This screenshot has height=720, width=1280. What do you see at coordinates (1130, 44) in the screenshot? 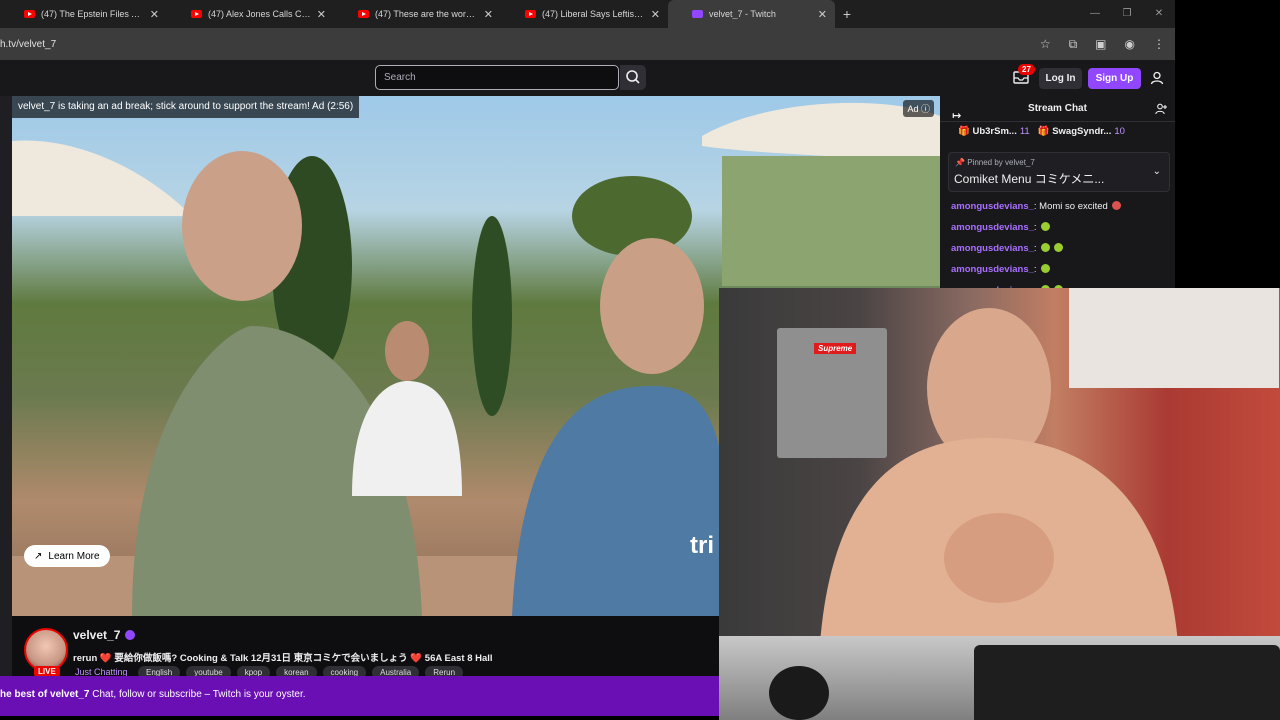
I see `profile-icon: ◉` at bounding box center [1130, 44].